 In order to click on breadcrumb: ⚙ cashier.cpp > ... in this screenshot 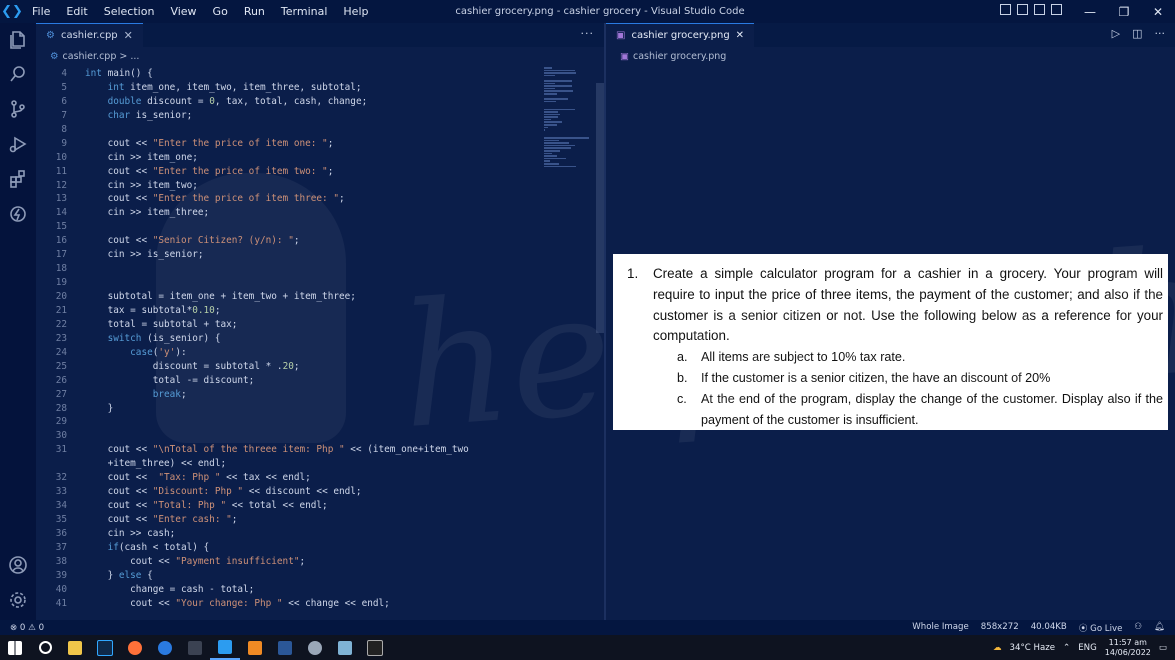, I will do `click(320, 56)`.